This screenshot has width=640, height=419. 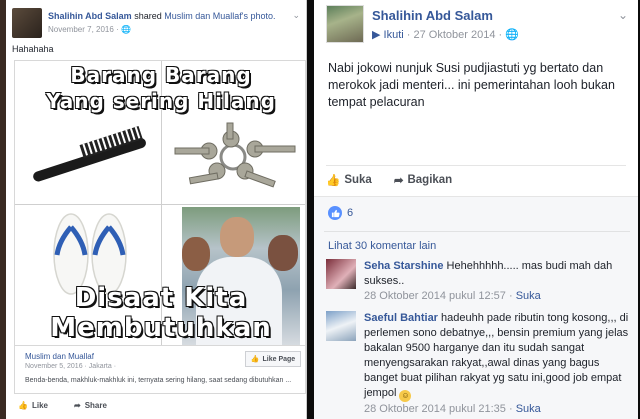 I want to click on post-caption: Hahahaha, so click(x=33, y=49).